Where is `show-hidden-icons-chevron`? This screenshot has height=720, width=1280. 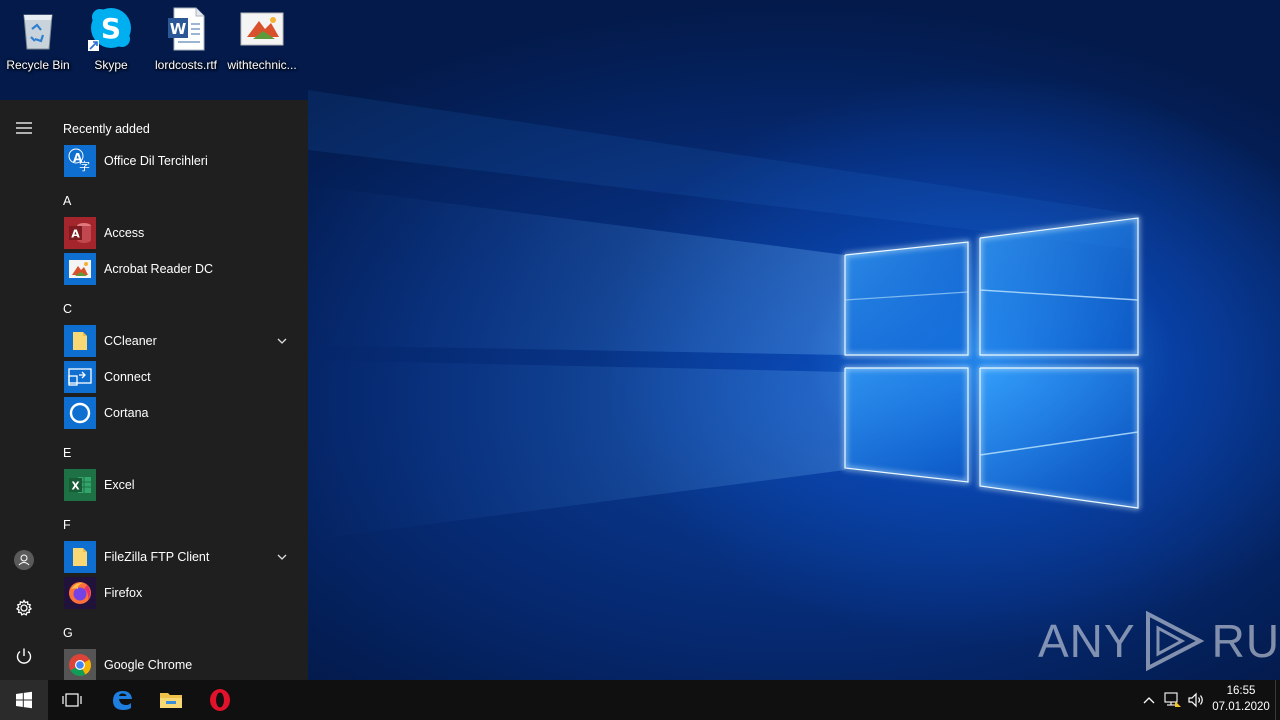 show-hidden-icons-chevron is located at coordinates (1149, 700).